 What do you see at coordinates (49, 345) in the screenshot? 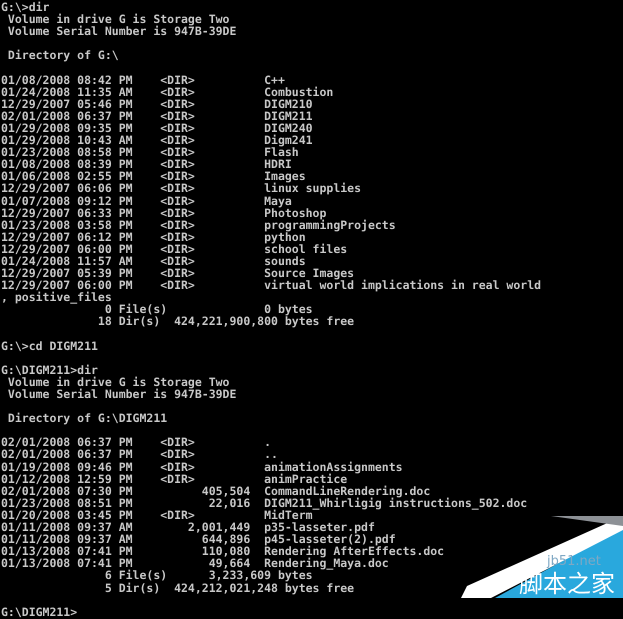
I see `console-command-line: G:\>cd DIGM211` at bounding box center [49, 345].